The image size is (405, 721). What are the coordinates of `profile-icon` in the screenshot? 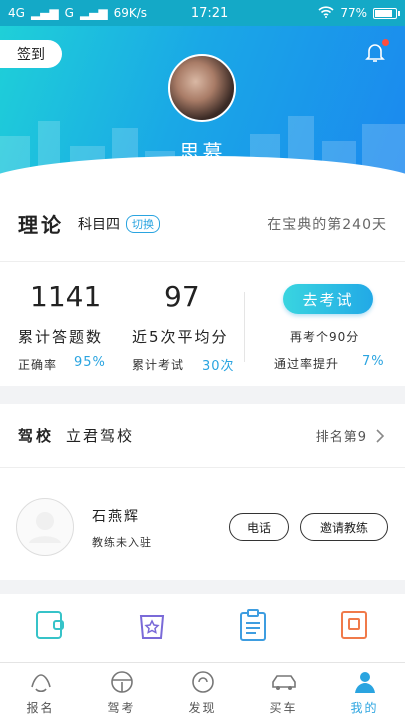 It's located at (364, 682).